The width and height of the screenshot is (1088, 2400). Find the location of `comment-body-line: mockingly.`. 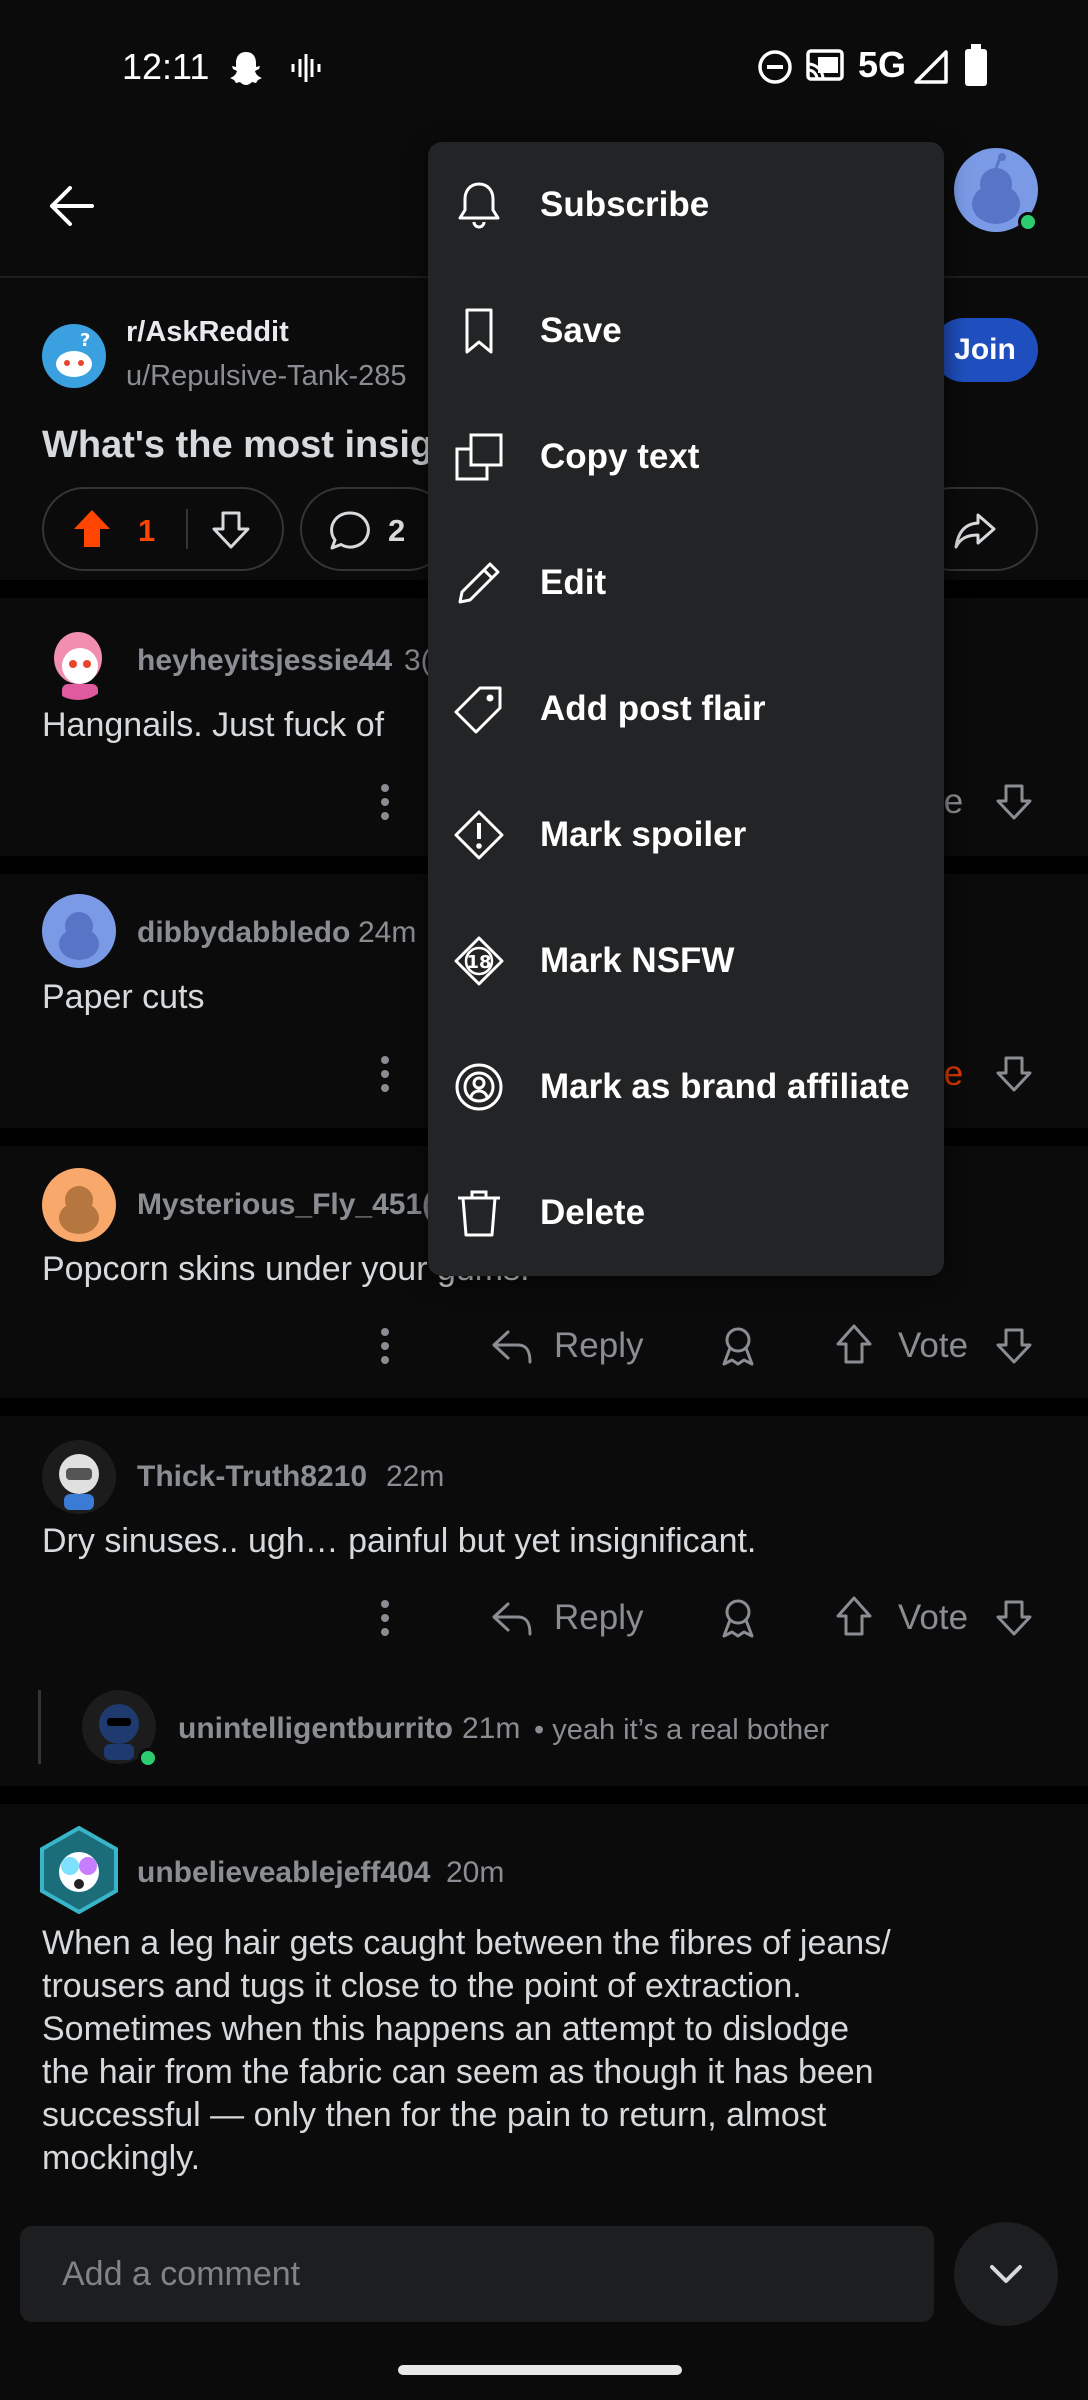

comment-body-line: mockingly. is located at coordinates (121, 2158).